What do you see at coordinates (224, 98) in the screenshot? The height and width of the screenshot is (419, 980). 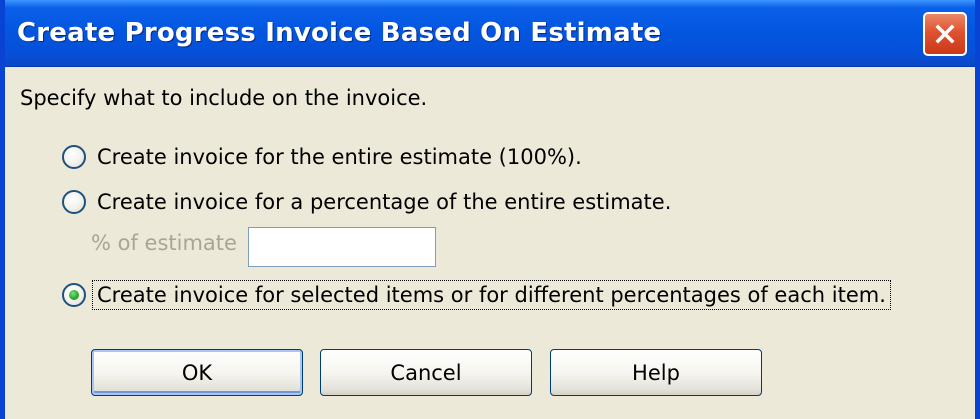 I see `instruction-text: Specify what to include on the invoice.` at bounding box center [224, 98].